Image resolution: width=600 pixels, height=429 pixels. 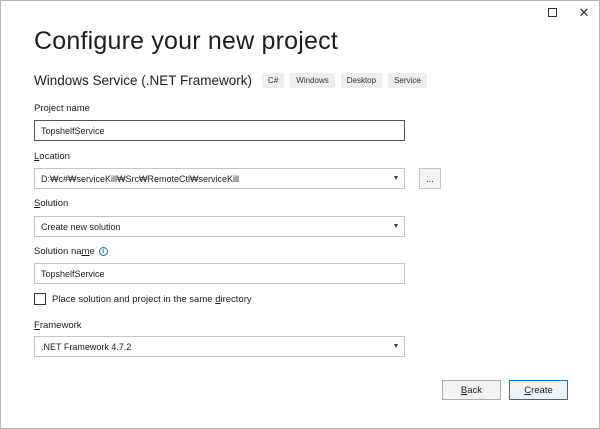 I want to click on solution-label: Solution, so click(x=51, y=203).